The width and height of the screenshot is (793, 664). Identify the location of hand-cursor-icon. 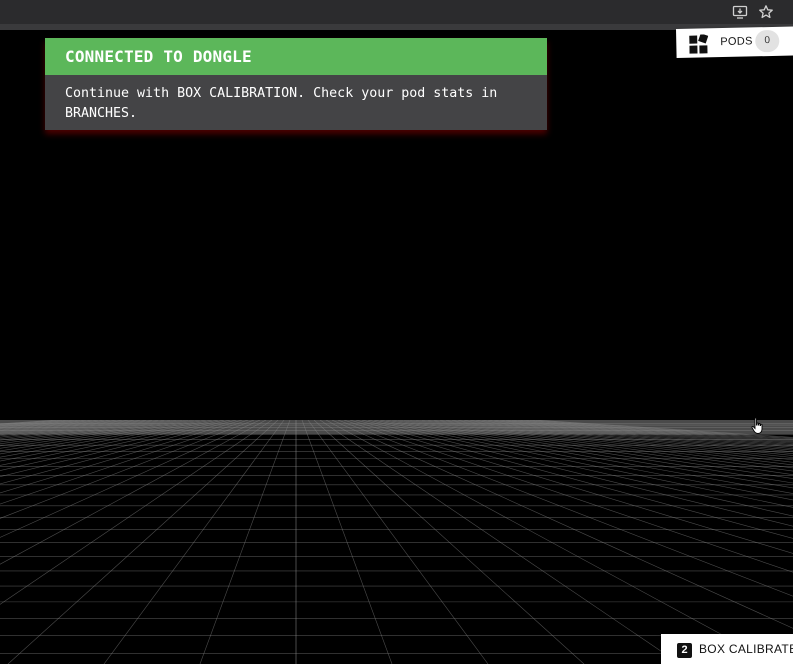
(757, 425).